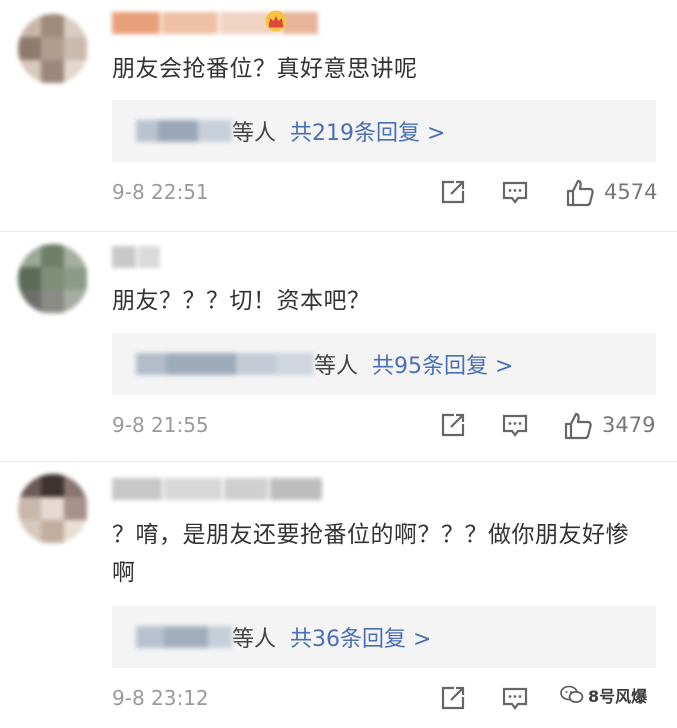 The width and height of the screenshot is (677, 728). What do you see at coordinates (384, 193) in the screenshot?
I see `comment-meta: 9-8 22:51 4574` at bounding box center [384, 193].